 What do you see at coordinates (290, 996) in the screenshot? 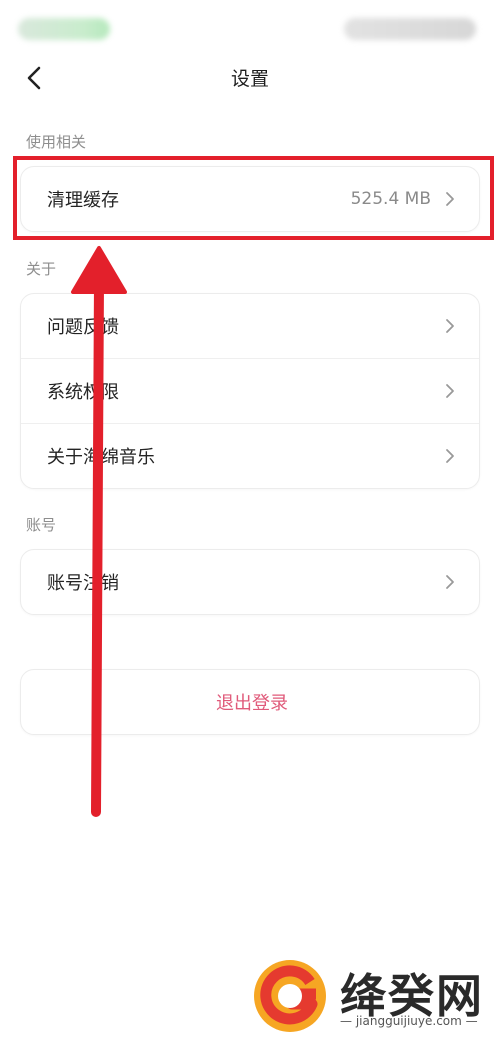
I see `watermark-logo-icon` at bounding box center [290, 996].